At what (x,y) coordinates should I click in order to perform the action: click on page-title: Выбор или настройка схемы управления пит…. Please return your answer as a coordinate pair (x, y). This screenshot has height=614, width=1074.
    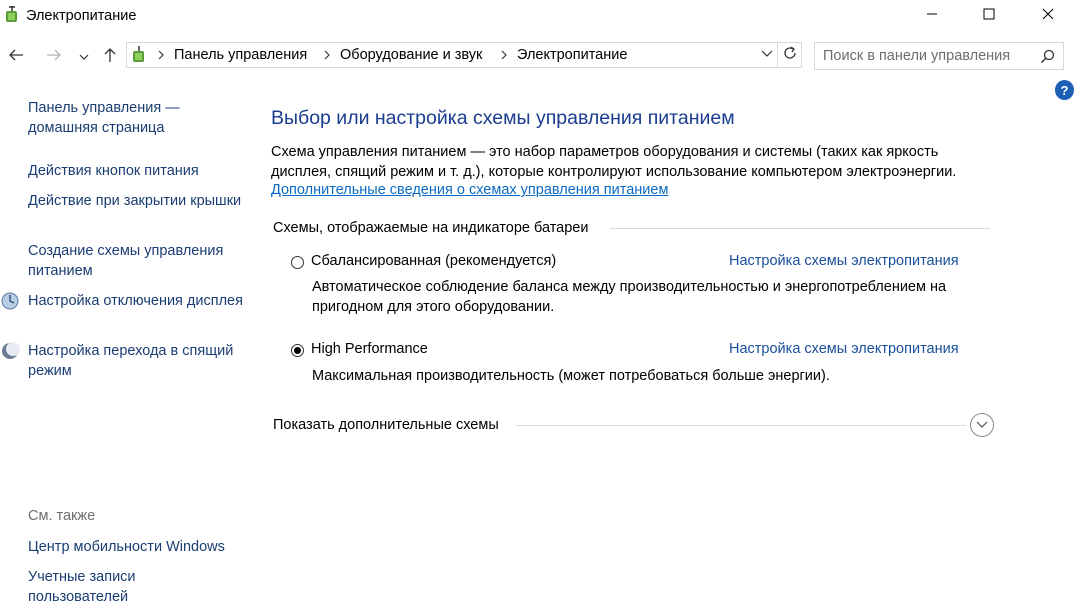
    Looking at the image, I should click on (503, 118).